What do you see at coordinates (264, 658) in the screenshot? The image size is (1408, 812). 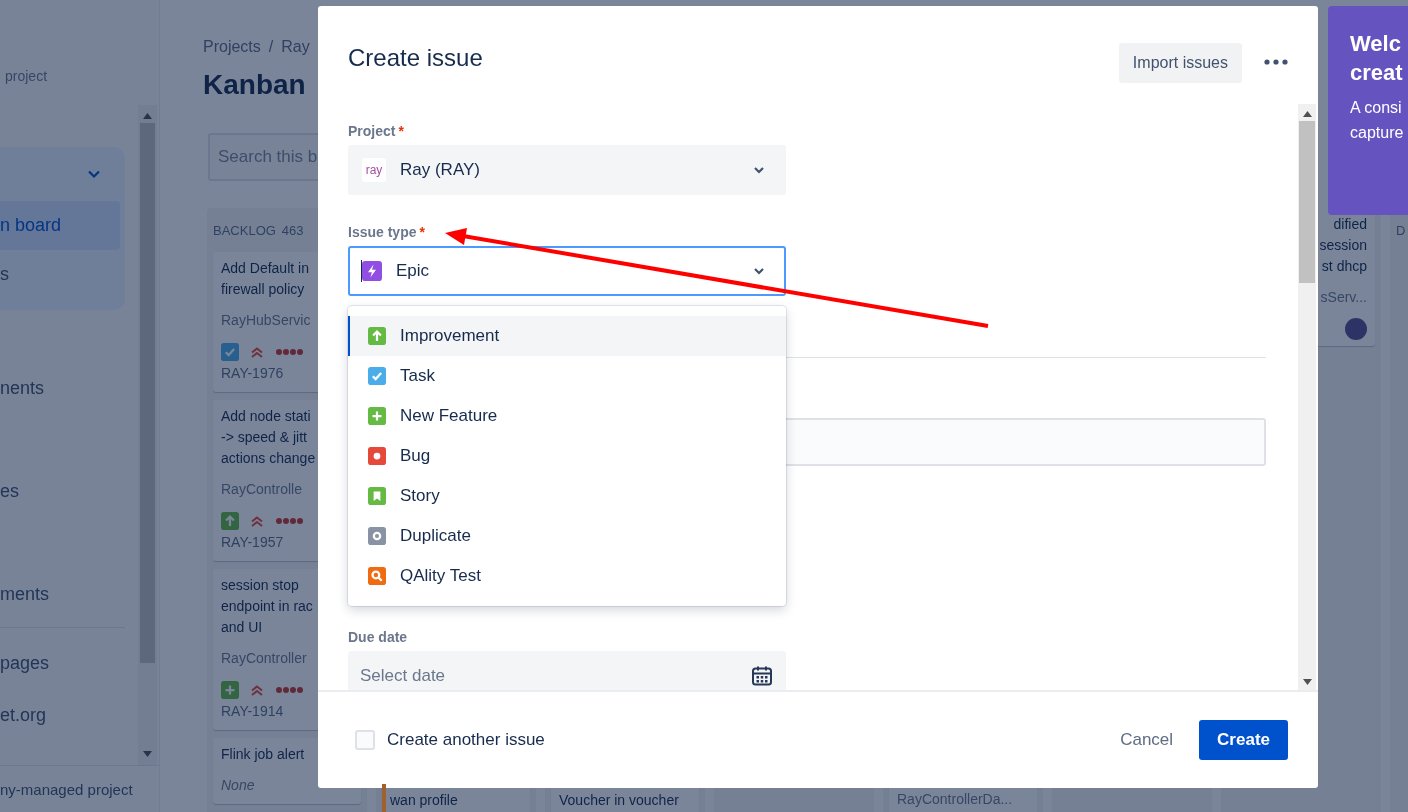 I see `card-component: RayController` at bounding box center [264, 658].